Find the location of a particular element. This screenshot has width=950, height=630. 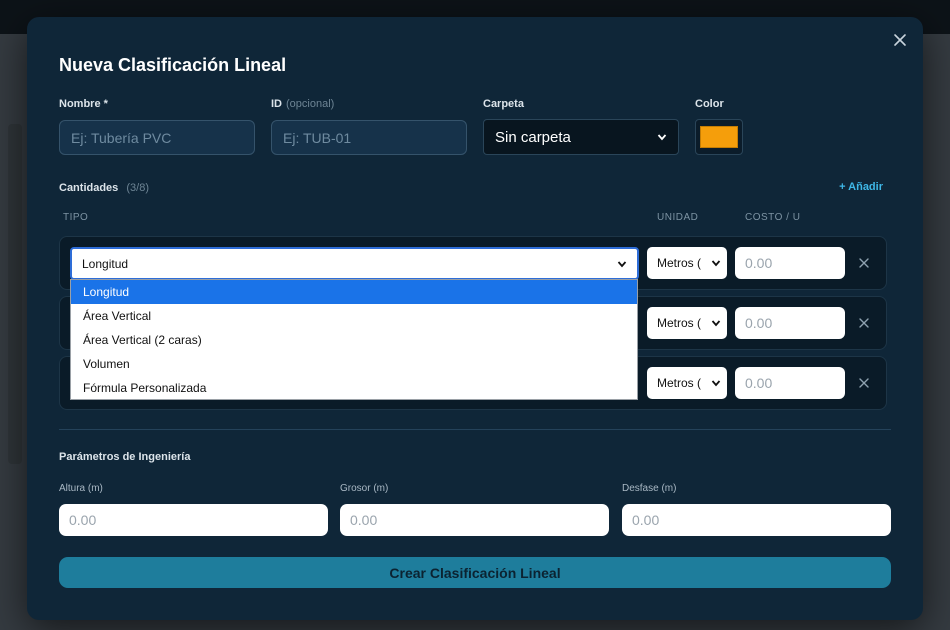

add-quantity-button: + Añadir is located at coordinates (861, 187).